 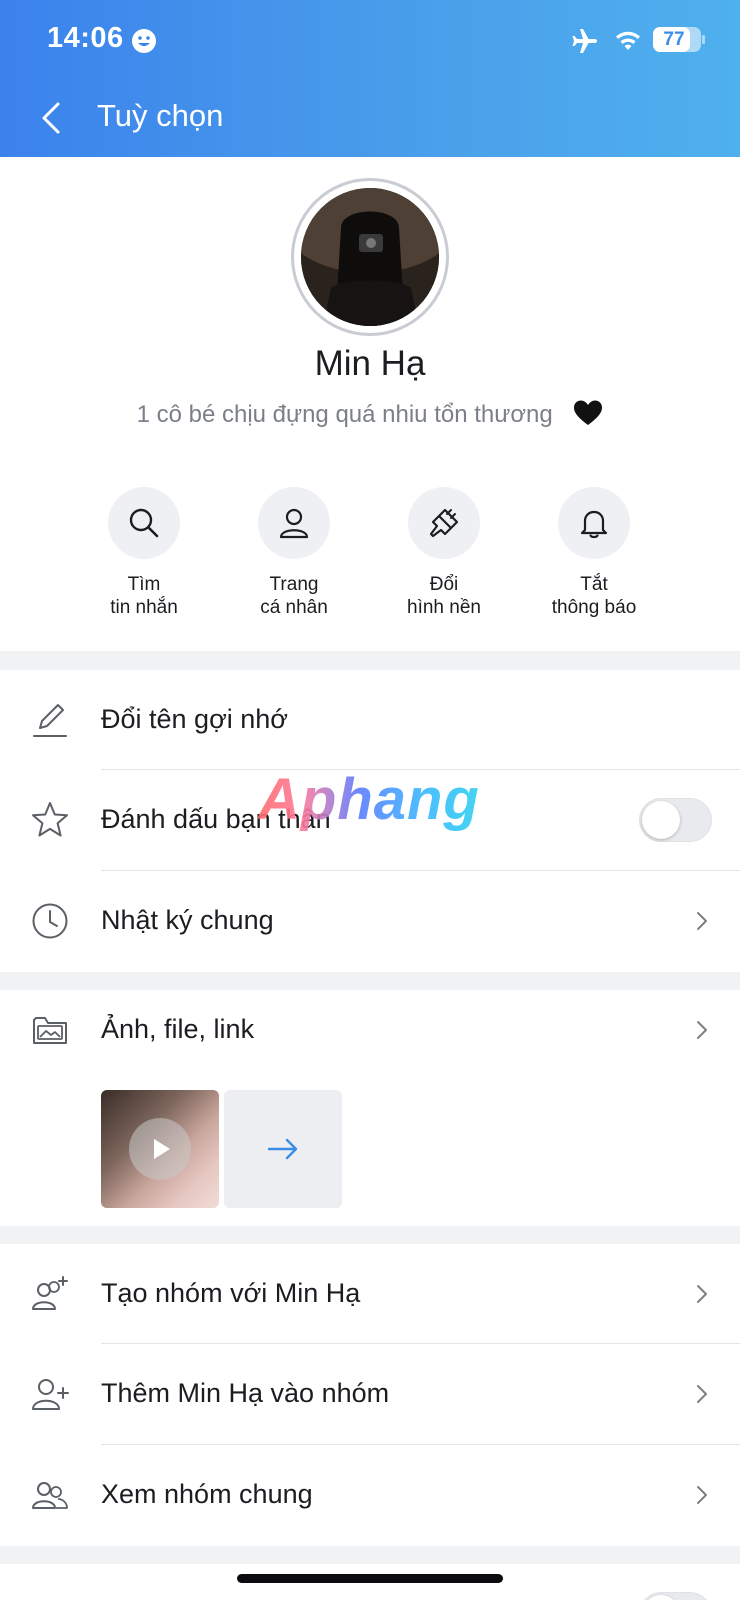 What do you see at coordinates (50, 1030) in the screenshot?
I see `photo-folder-icon` at bounding box center [50, 1030].